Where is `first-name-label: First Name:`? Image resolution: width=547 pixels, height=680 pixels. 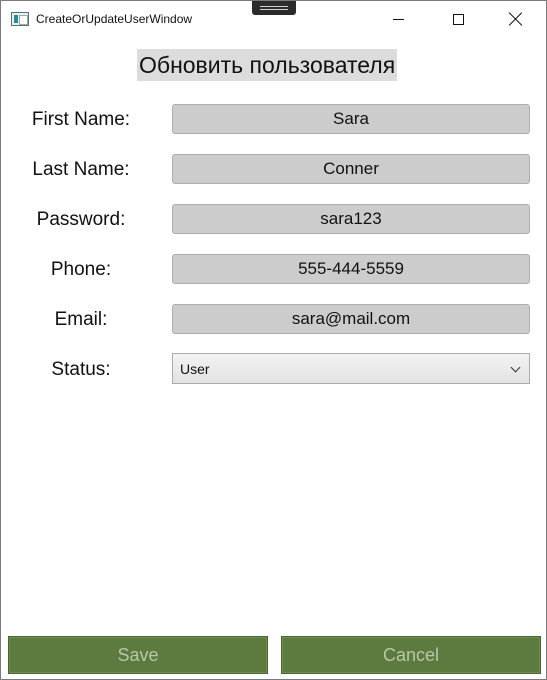
first-name-label: First Name: is located at coordinates (81, 119).